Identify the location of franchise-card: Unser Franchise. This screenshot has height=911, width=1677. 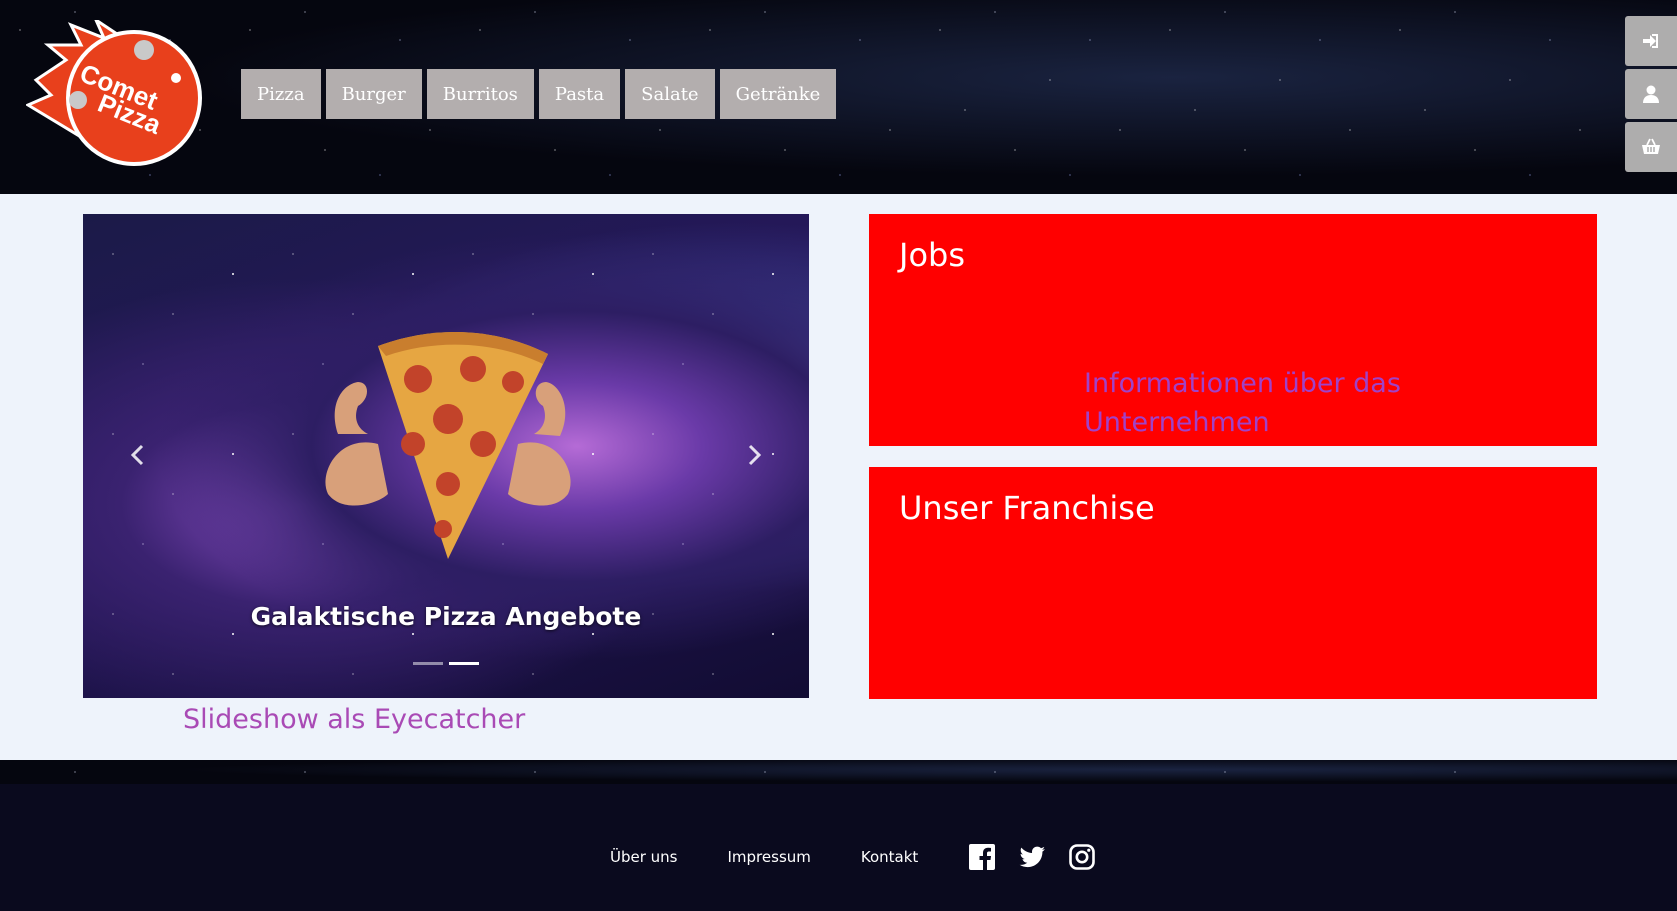
(1233, 583).